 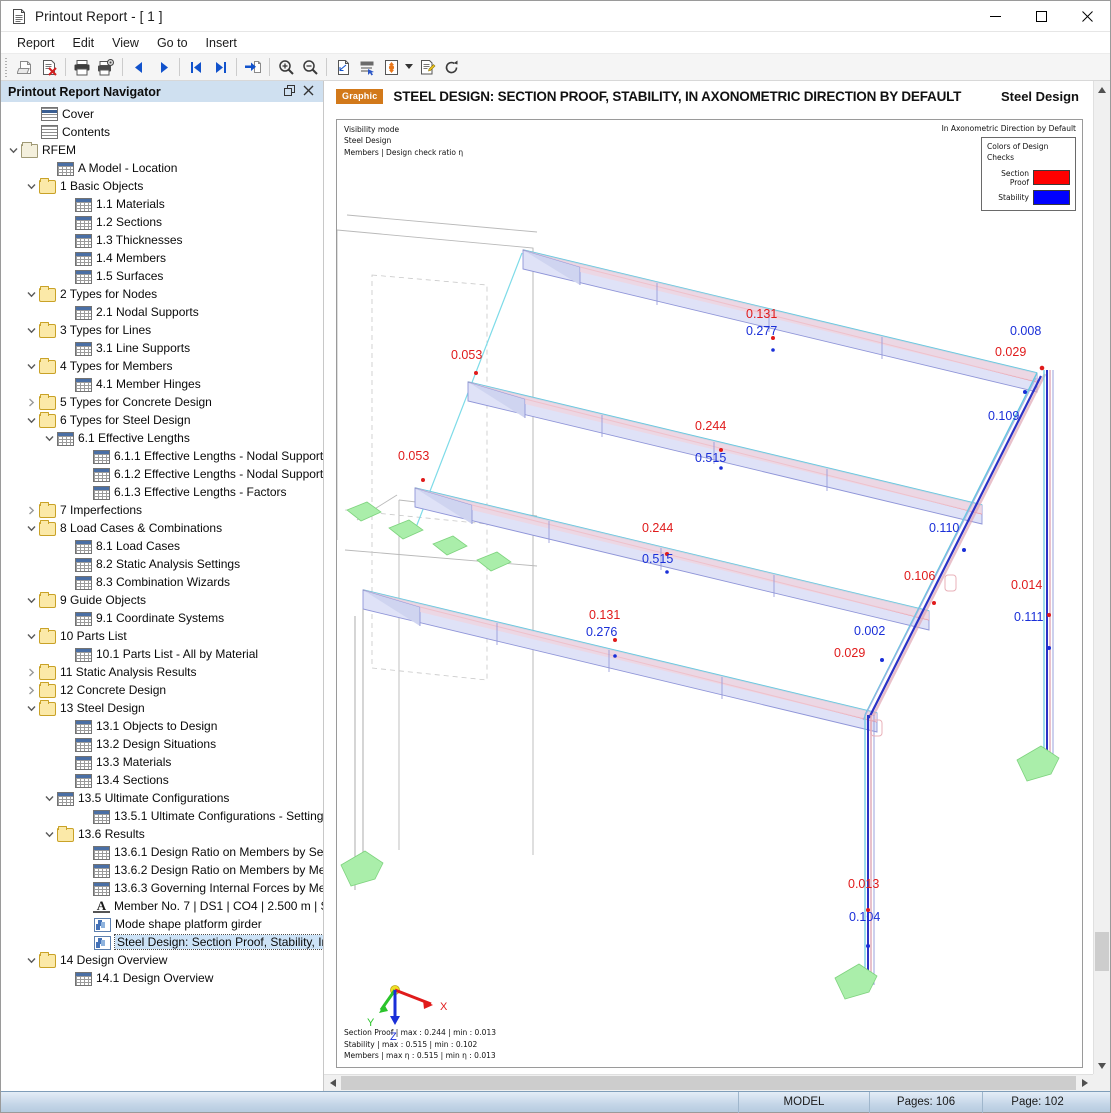 I want to click on tree-item: 1.3 Thicknesses, so click(x=162, y=240).